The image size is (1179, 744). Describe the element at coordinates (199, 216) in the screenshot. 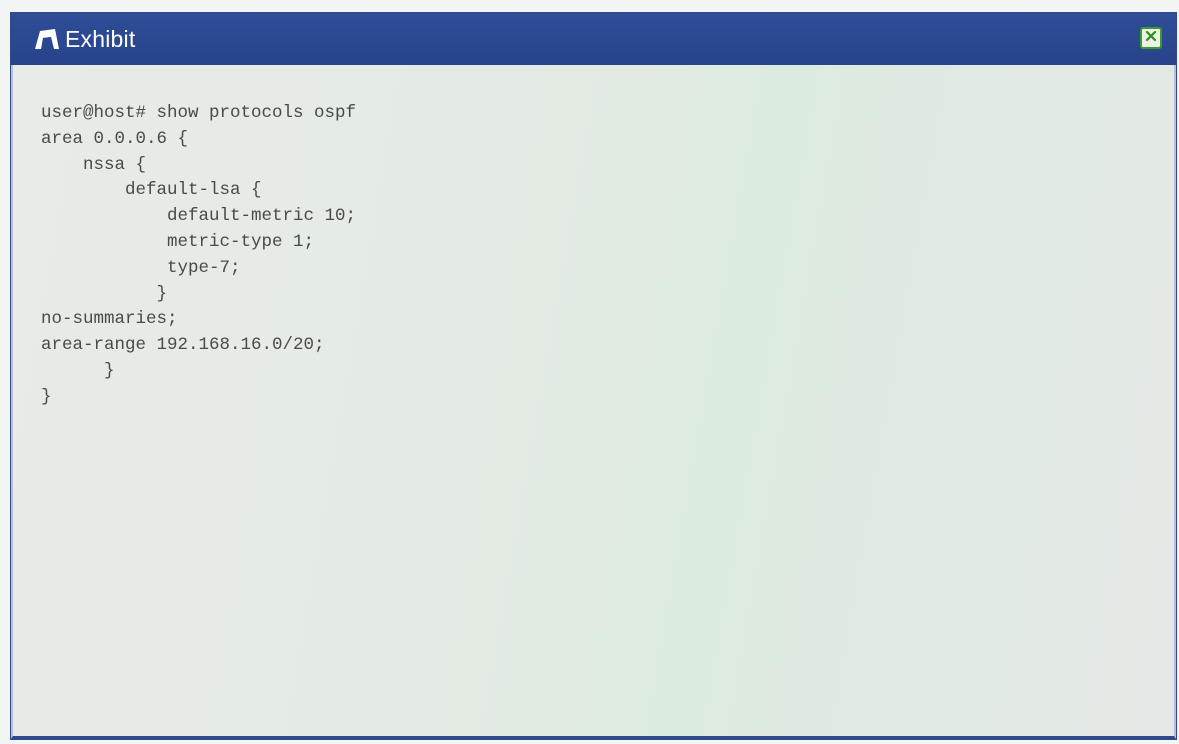

I see `code-line: default-metric 10;` at that location.